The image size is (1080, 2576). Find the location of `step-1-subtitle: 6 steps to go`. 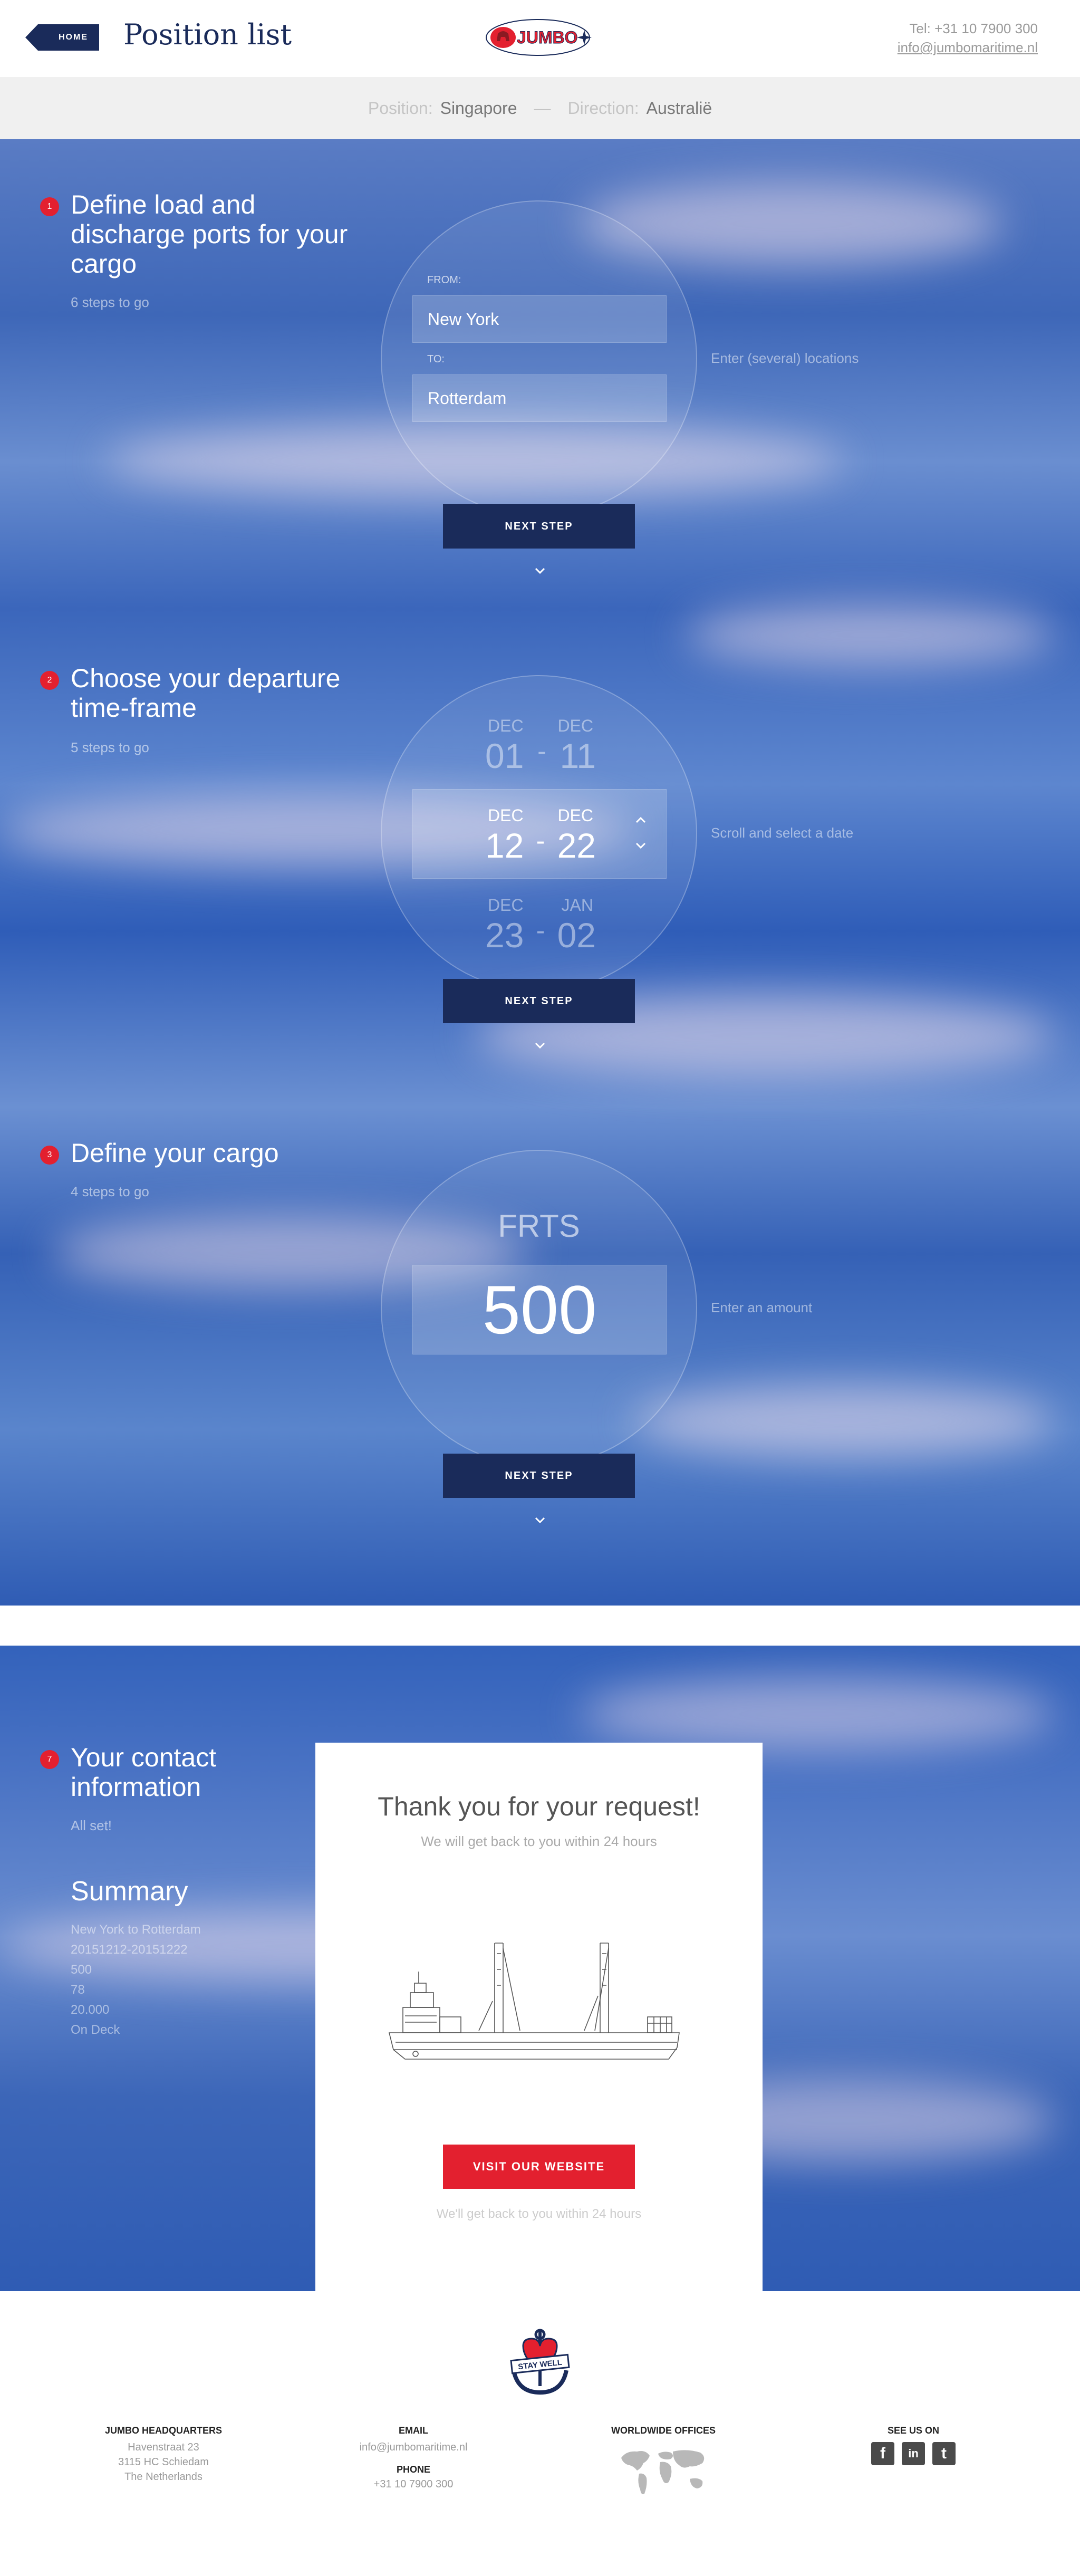

step-1-subtitle: 6 steps to go is located at coordinates (110, 302).